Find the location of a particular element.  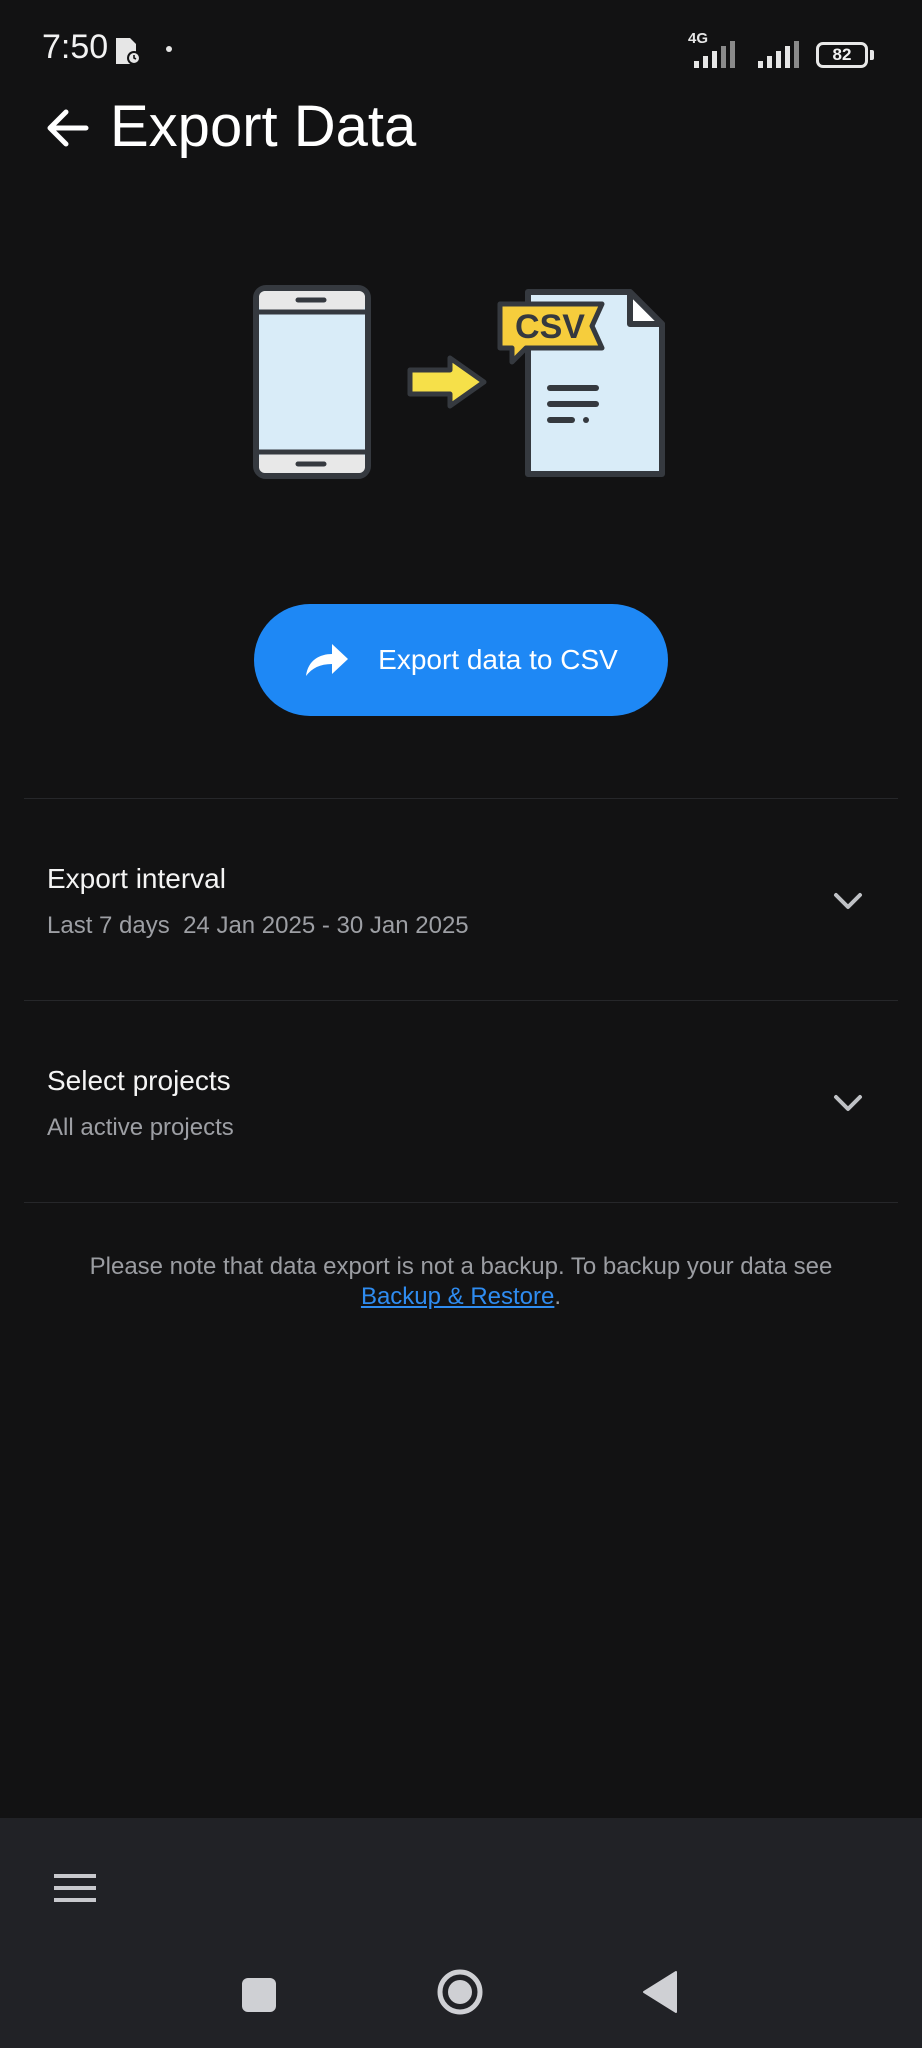

status-right-icons: 82 is located at coordinates (783, 50).